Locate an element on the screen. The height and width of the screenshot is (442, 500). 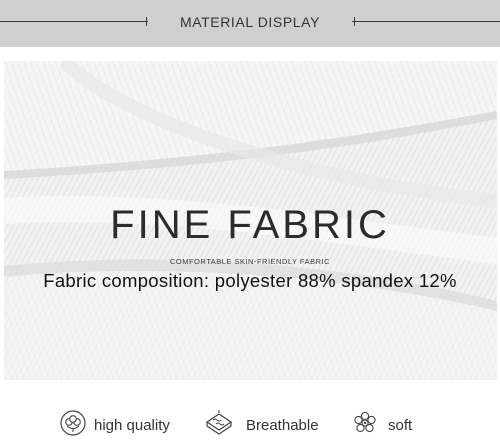
feature-label: high quality is located at coordinates (132, 425).